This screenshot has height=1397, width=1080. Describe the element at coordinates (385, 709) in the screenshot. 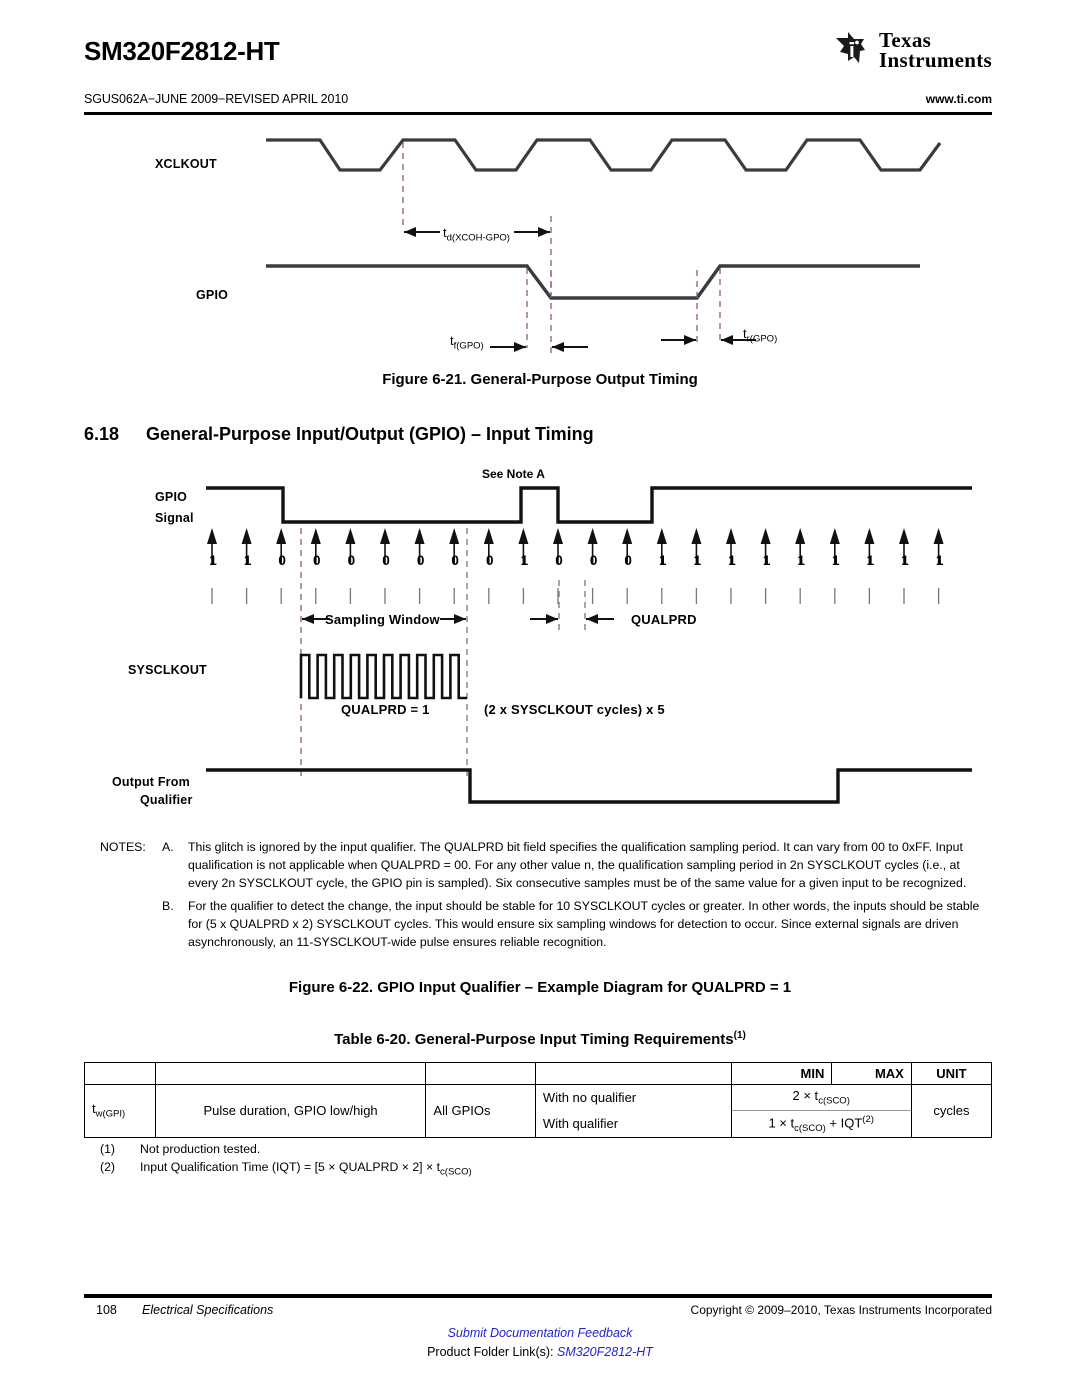

I see `qualprd-value-label: QUALPRD = 1` at that location.